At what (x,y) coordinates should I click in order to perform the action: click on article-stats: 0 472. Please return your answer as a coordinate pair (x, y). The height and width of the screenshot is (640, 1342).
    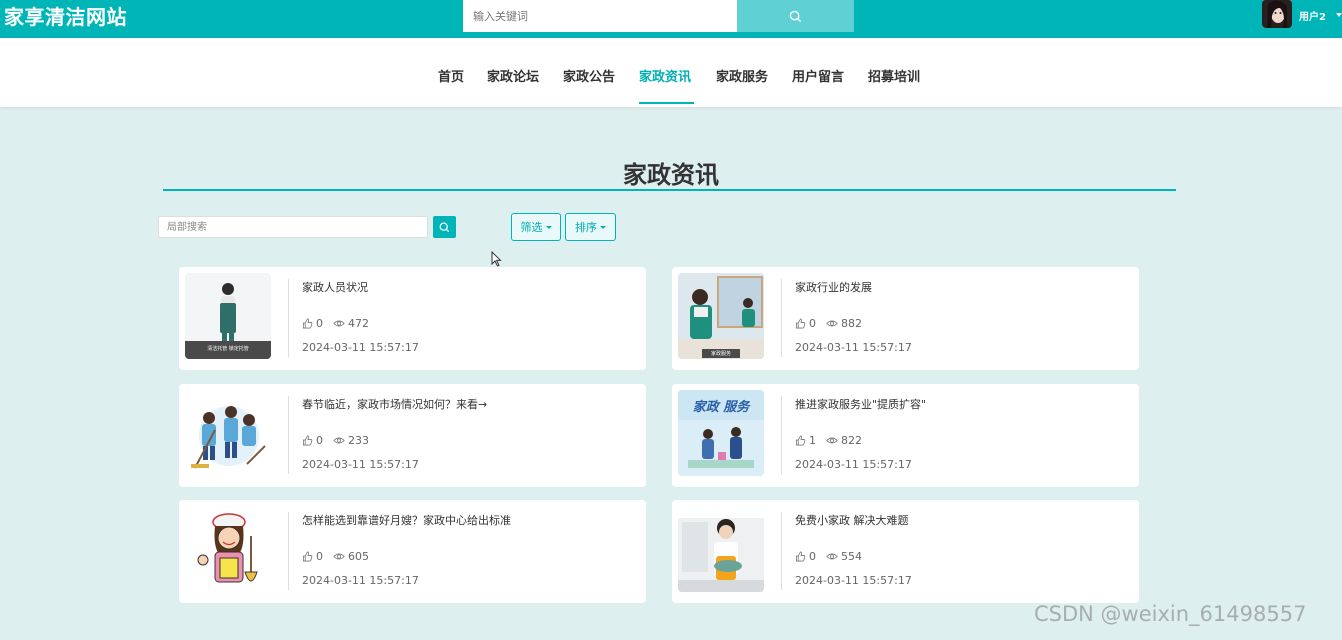
    Looking at the image, I should click on (340, 323).